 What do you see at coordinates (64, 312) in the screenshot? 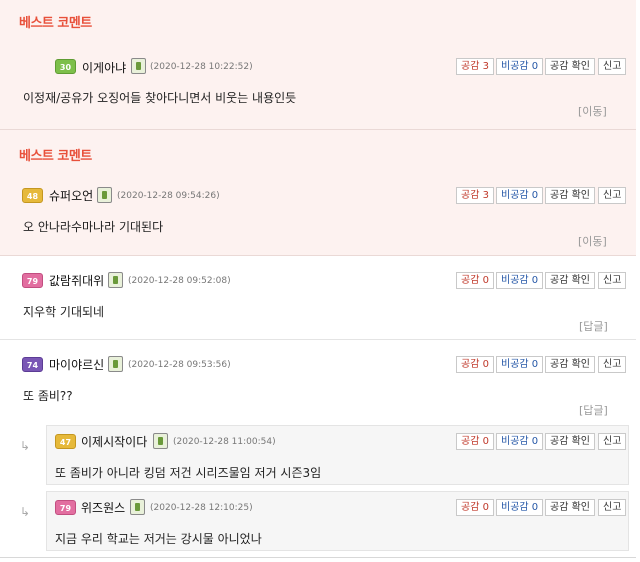
I see `comment-text: 지우학 기대되네` at bounding box center [64, 312].